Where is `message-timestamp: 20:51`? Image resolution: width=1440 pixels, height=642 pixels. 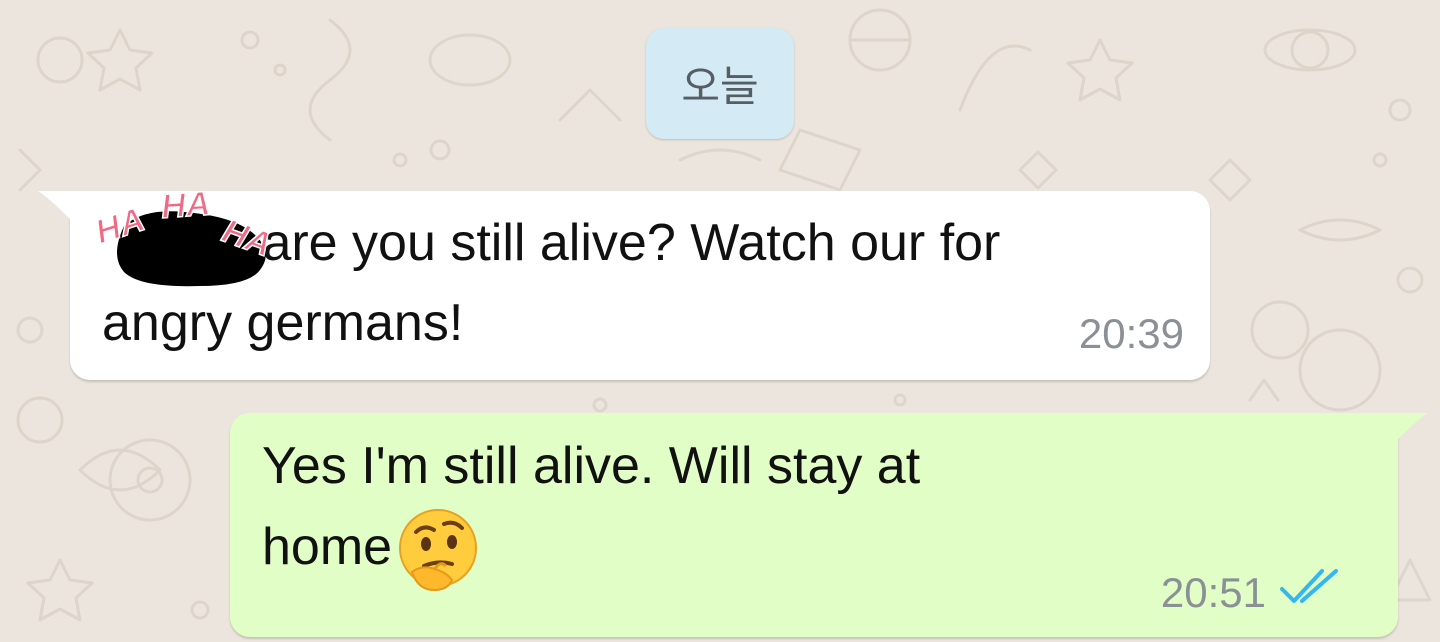
message-timestamp: 20:51 is located at coordinates (1213, 592).